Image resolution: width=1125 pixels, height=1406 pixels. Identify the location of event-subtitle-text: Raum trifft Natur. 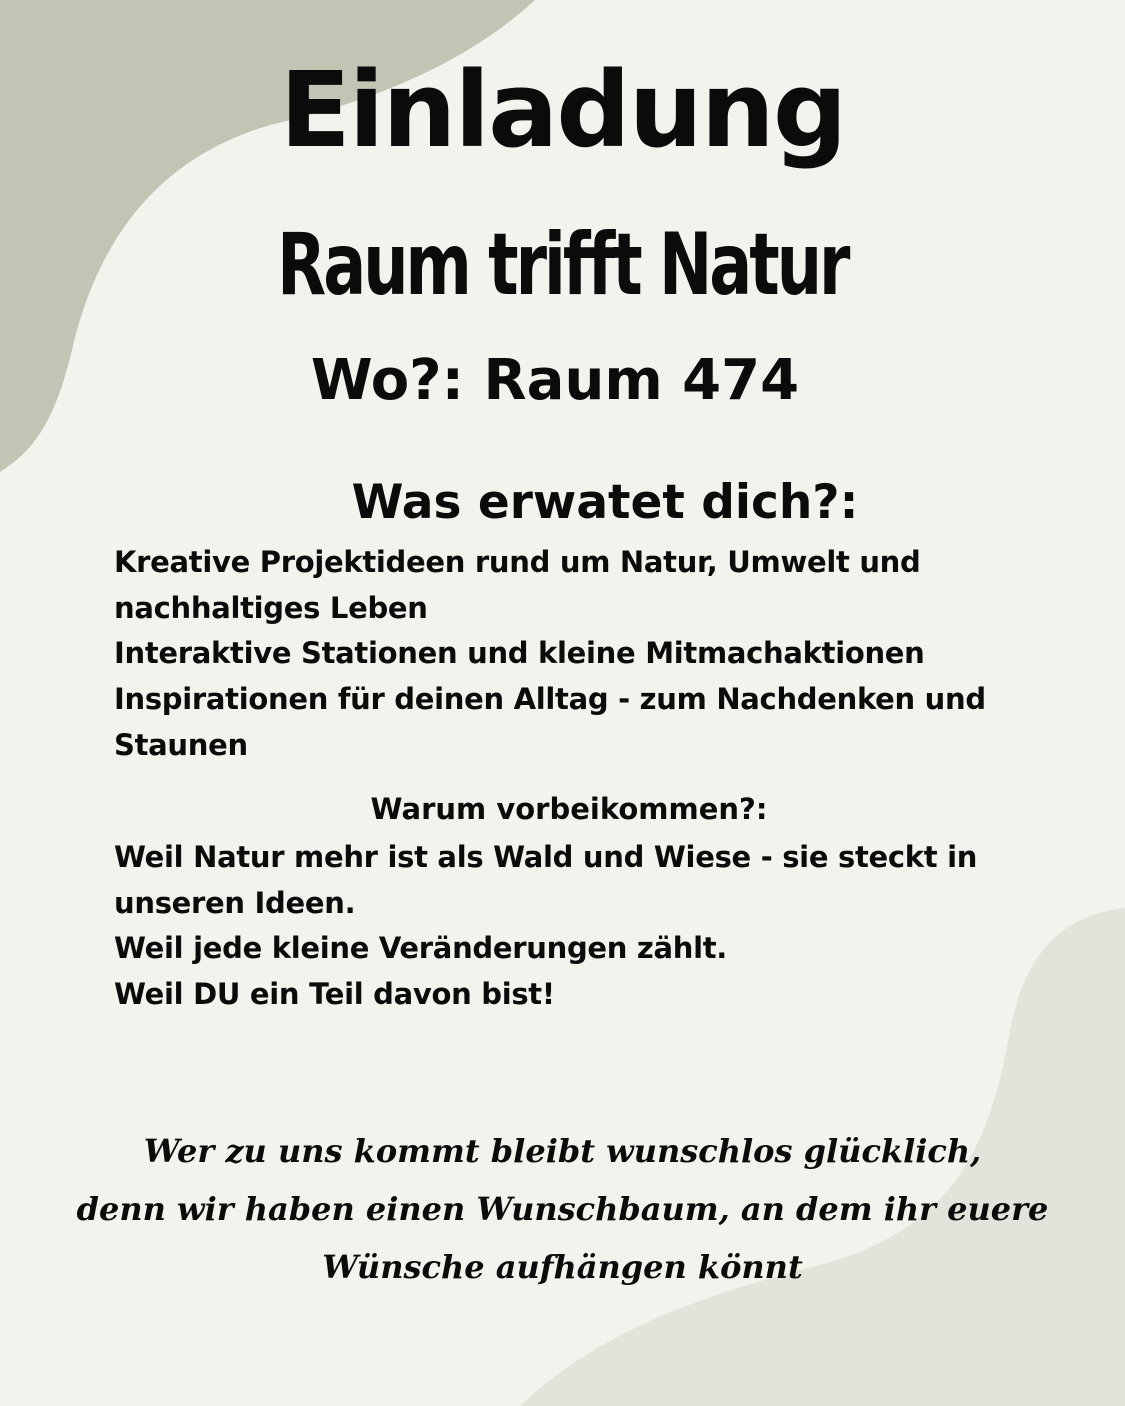
(563, 265).